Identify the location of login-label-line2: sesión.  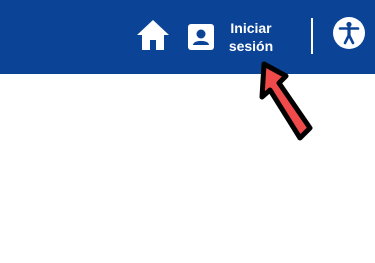
(251, 46).